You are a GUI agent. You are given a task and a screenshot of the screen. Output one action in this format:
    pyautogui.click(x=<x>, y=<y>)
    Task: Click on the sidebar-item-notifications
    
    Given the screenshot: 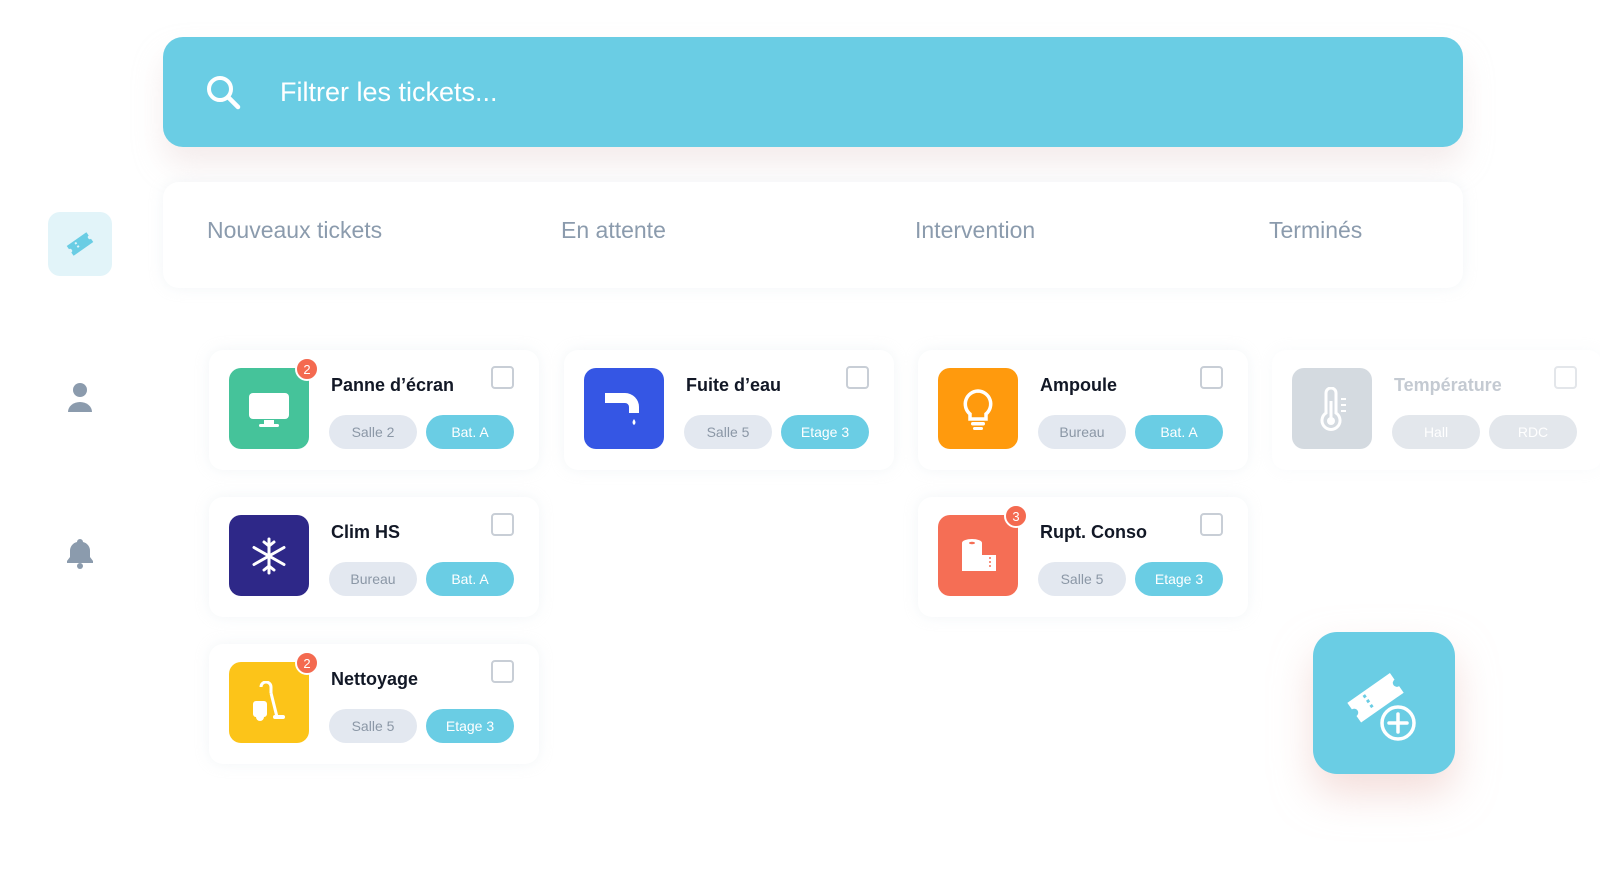 What is the action you would take?
    pyautogui.click(x=80, y=553)
    